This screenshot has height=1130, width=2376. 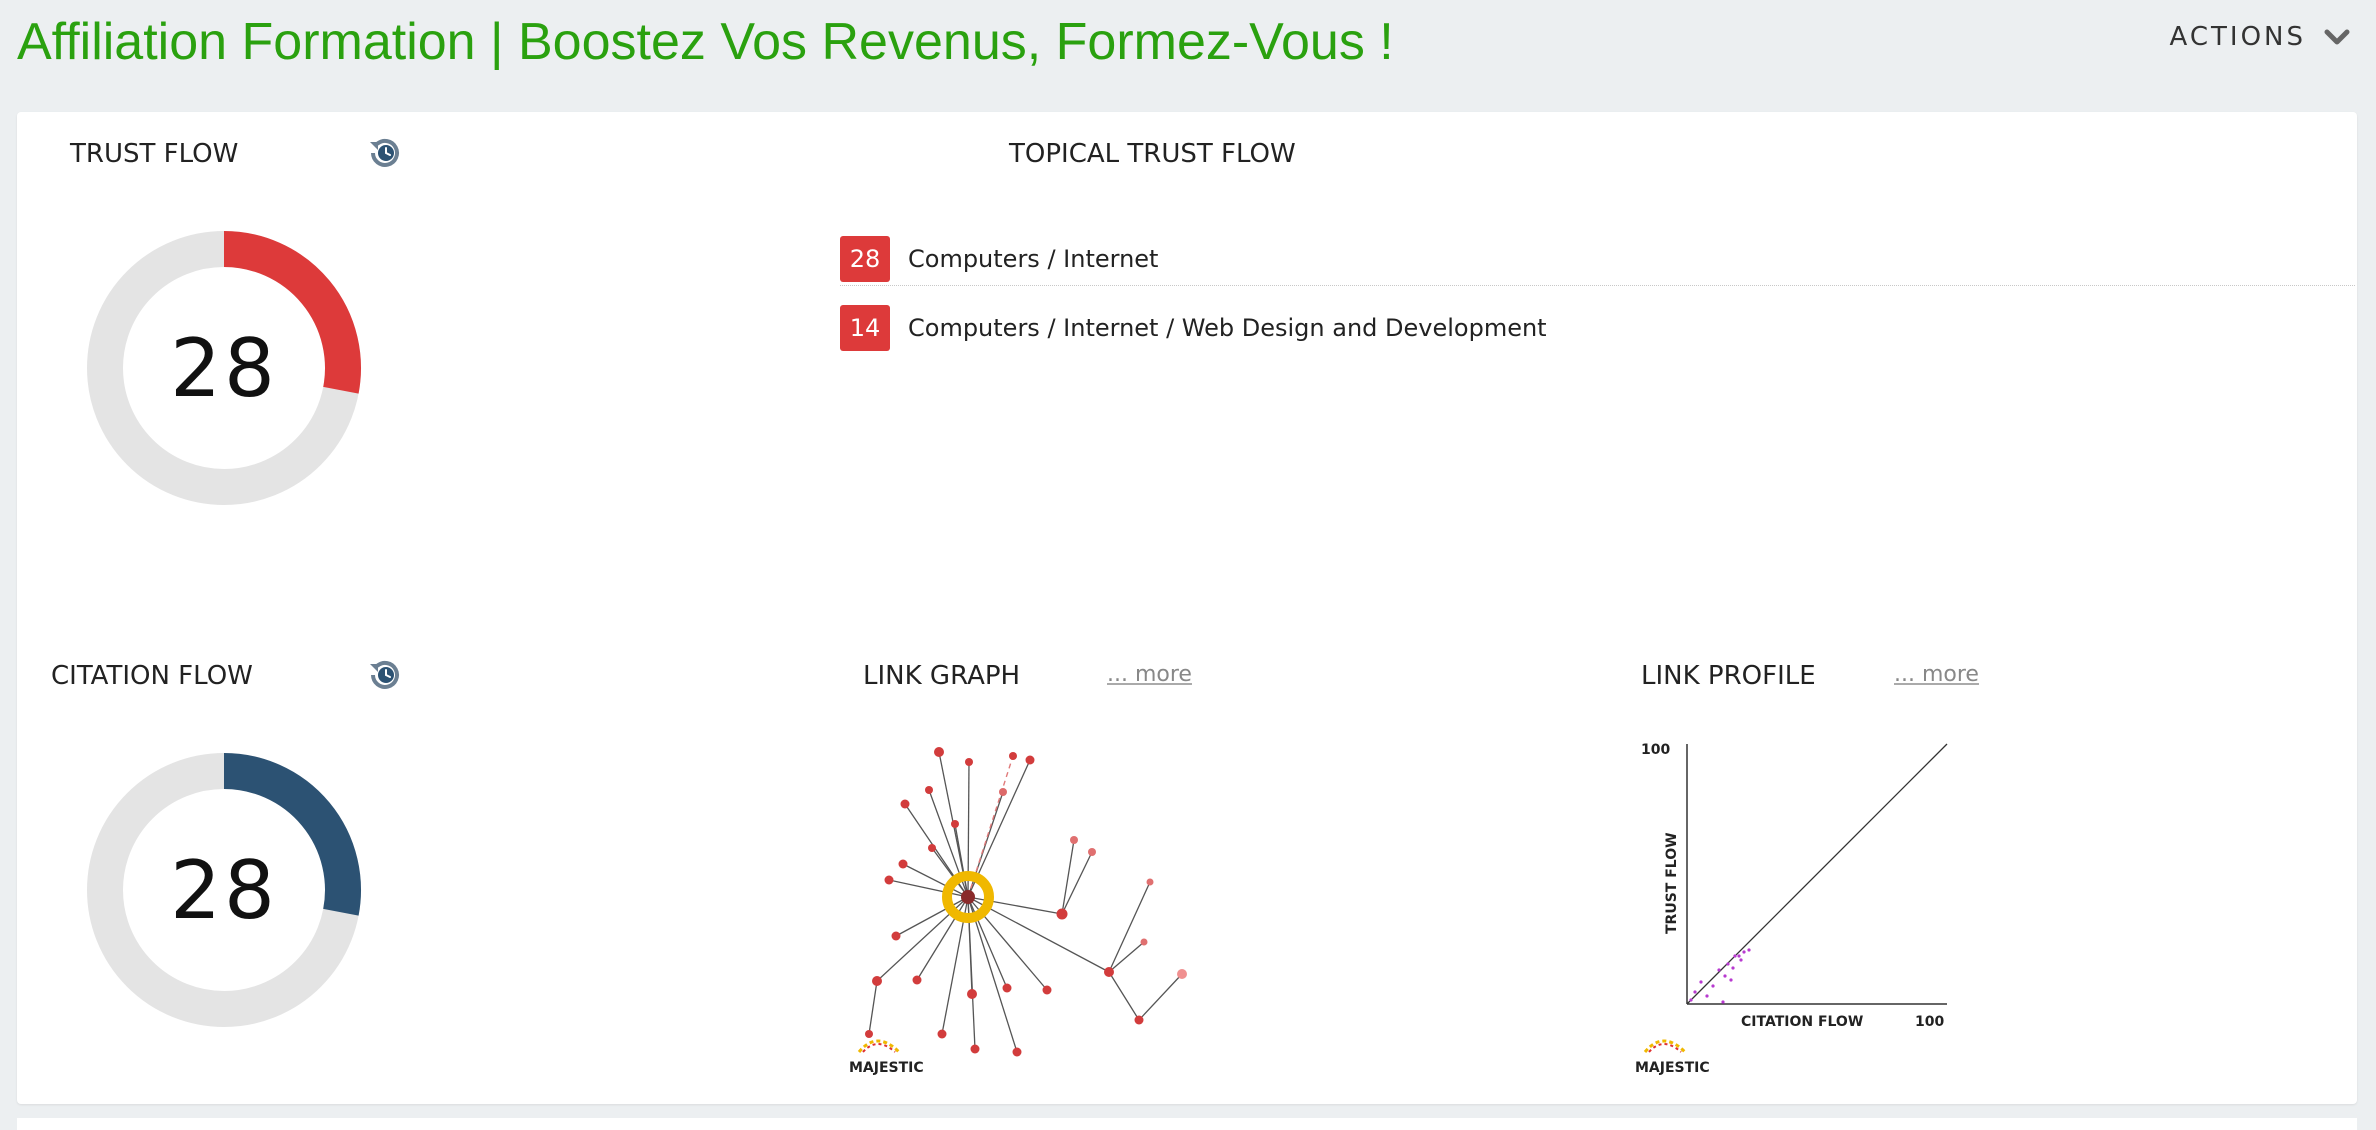 I want to click on topic-score-badge: 14, so click(x=865, y=328).